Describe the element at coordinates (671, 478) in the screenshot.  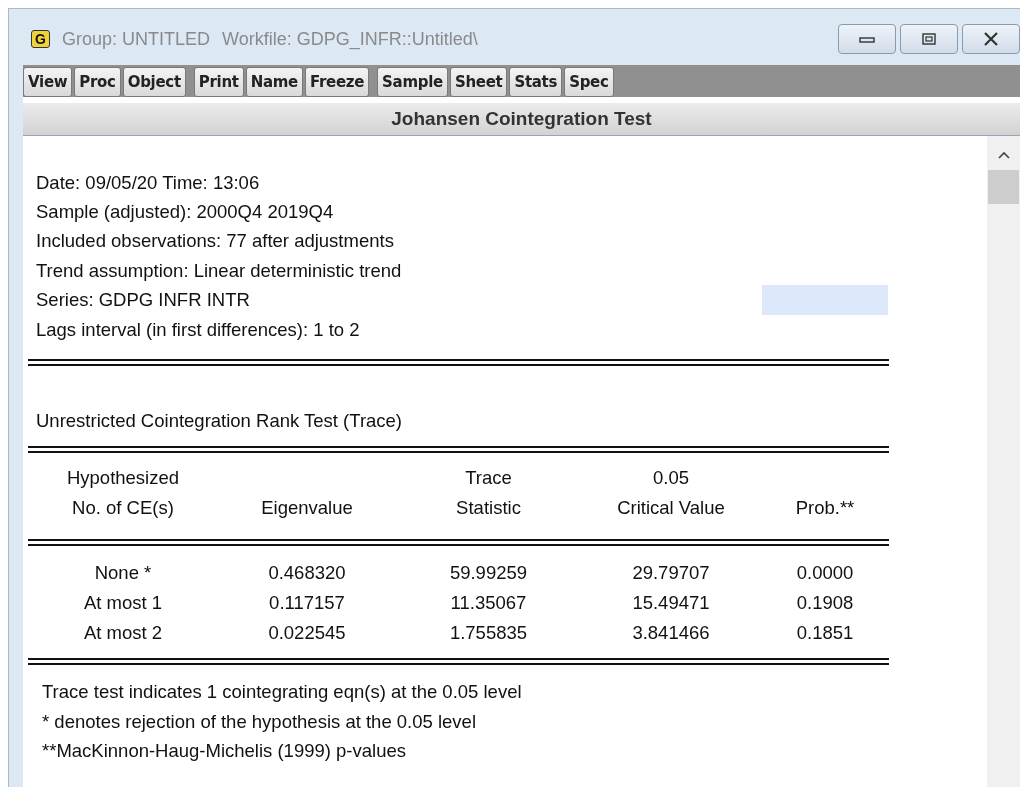
I see `column-header: 0.05` at that location.